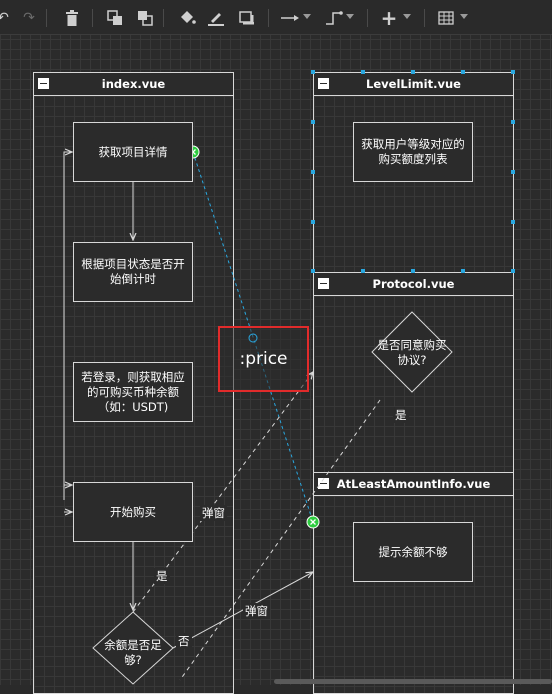 The height and width of the screenshot is (694, 552). Describe the element at coordinates (184, 641) in the screenshot. I see `edge-label-no: 否` at that location.